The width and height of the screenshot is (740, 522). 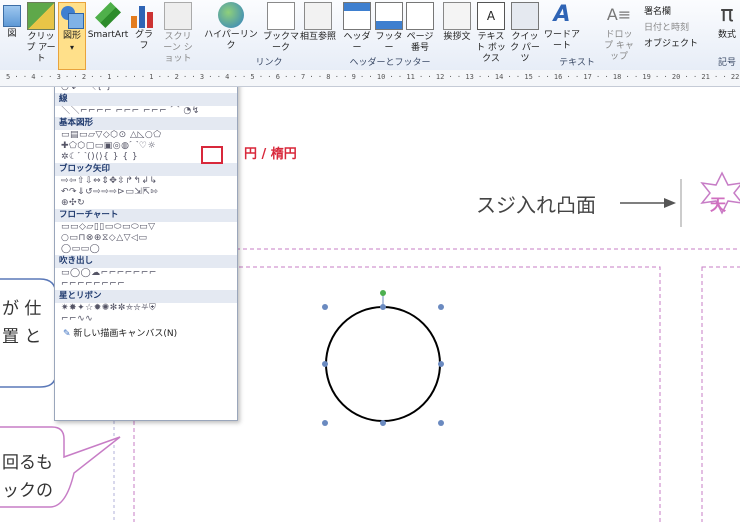 I want to click on quick-parts-icon, so click(x=525, y=16).